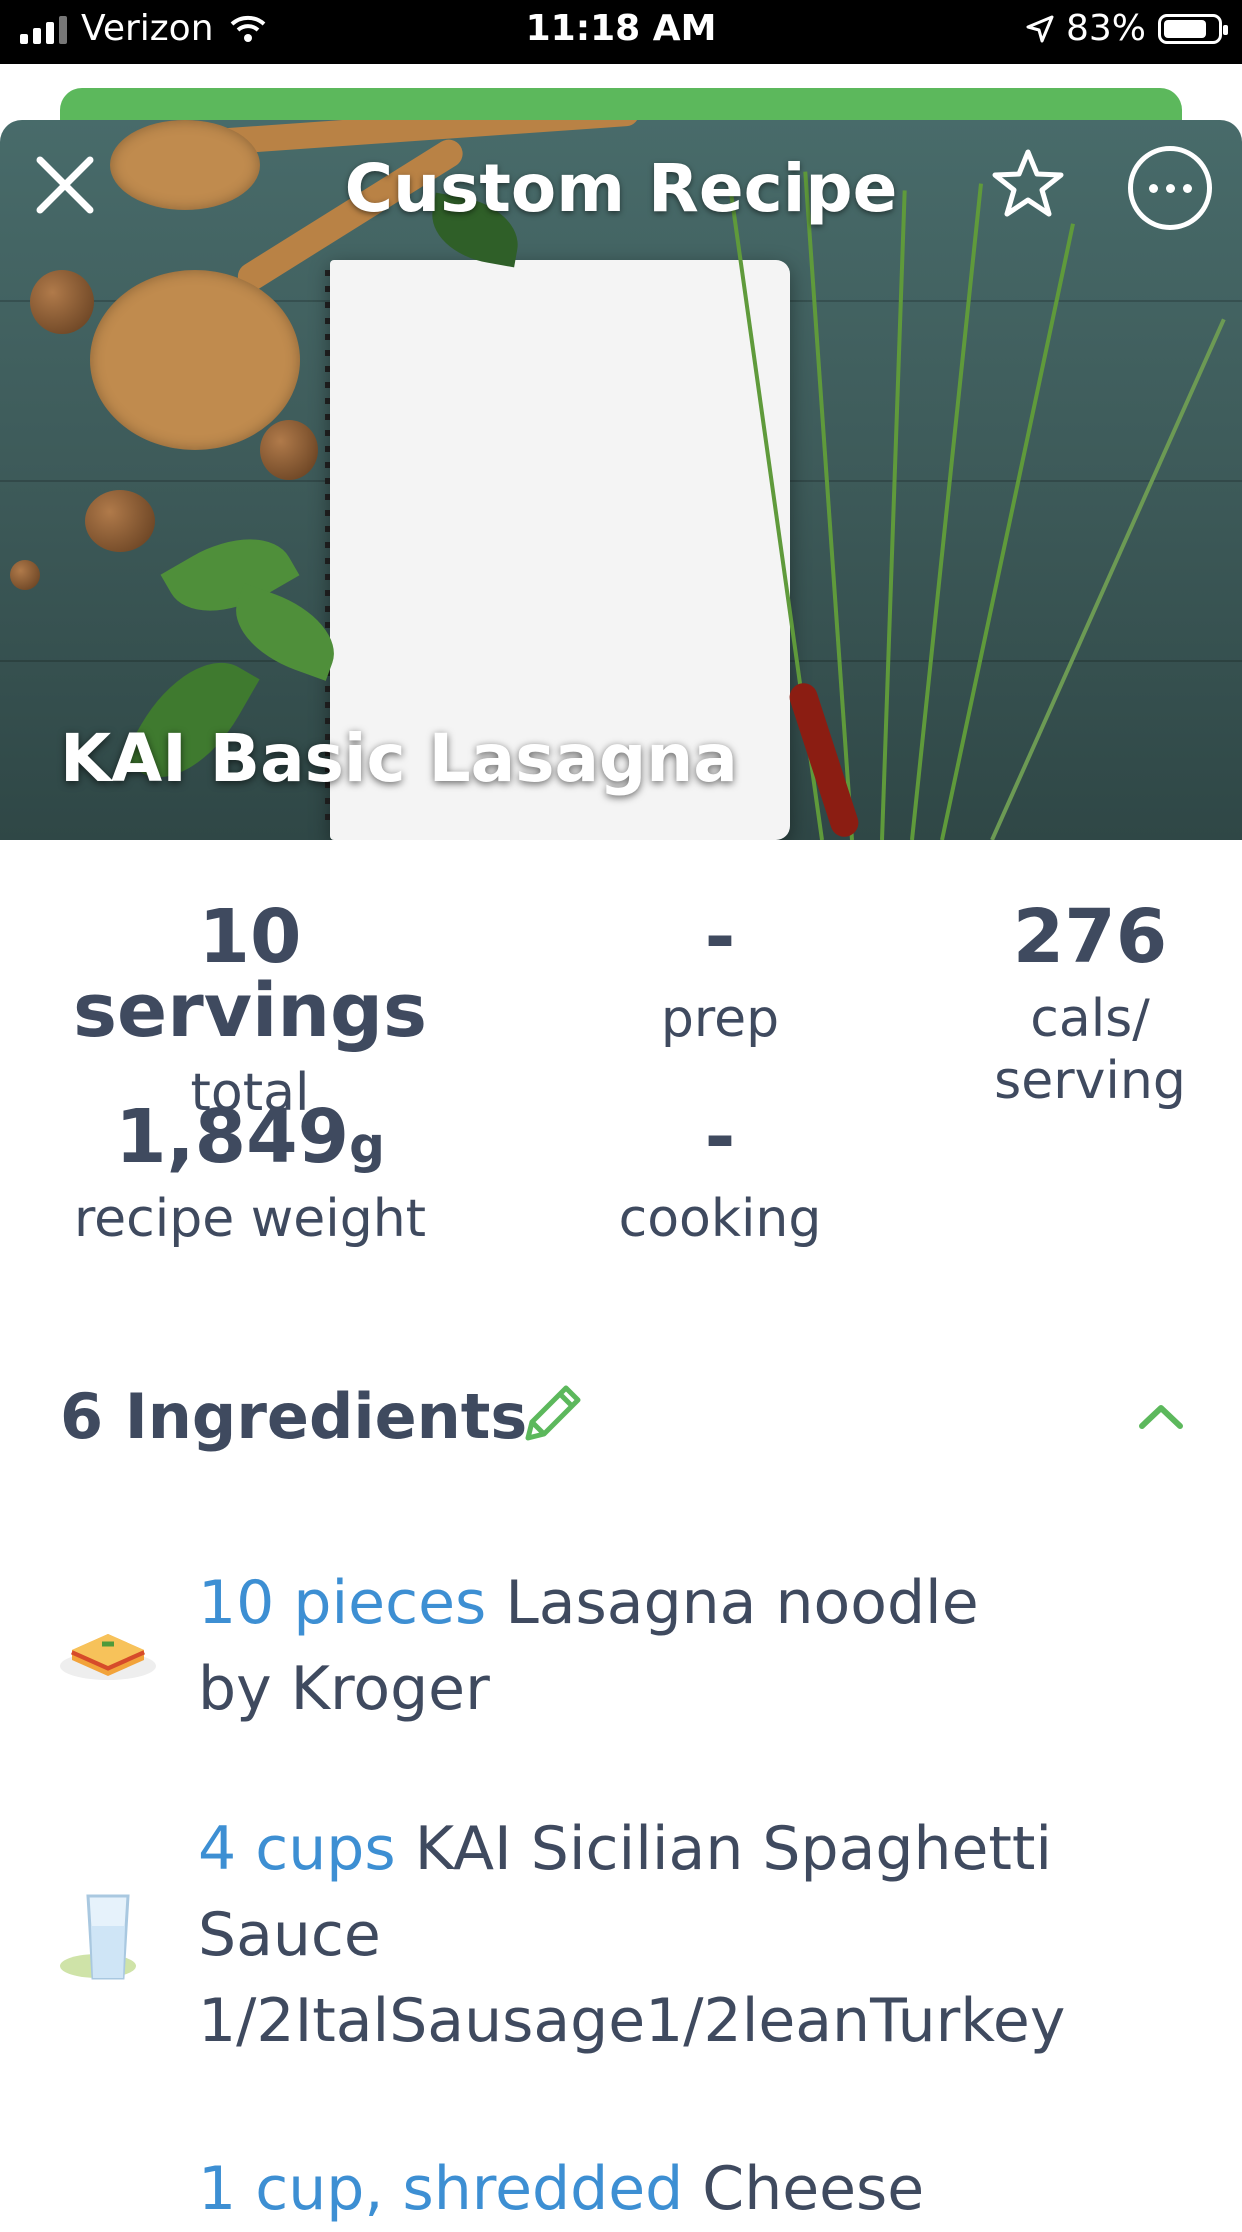  I want to click on calories-value: 276, so click(1090, 937).